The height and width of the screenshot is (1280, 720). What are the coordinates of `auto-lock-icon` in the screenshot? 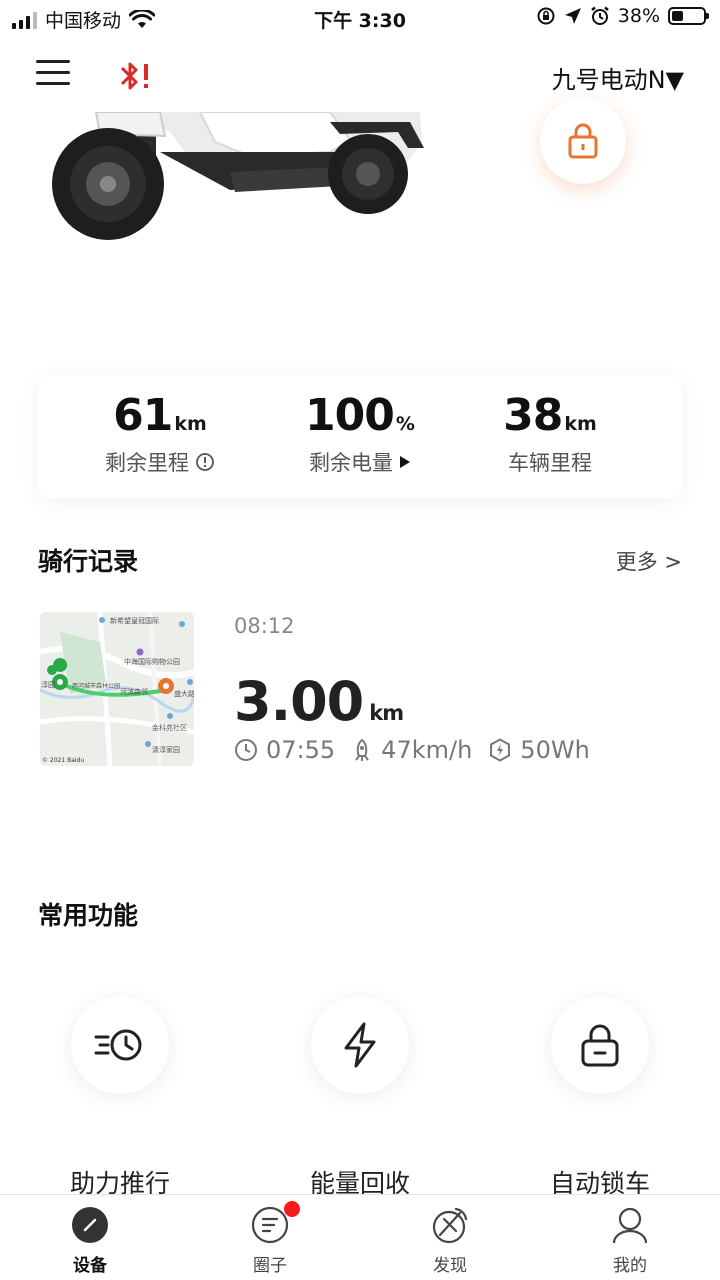 It's located at (600, 1045).